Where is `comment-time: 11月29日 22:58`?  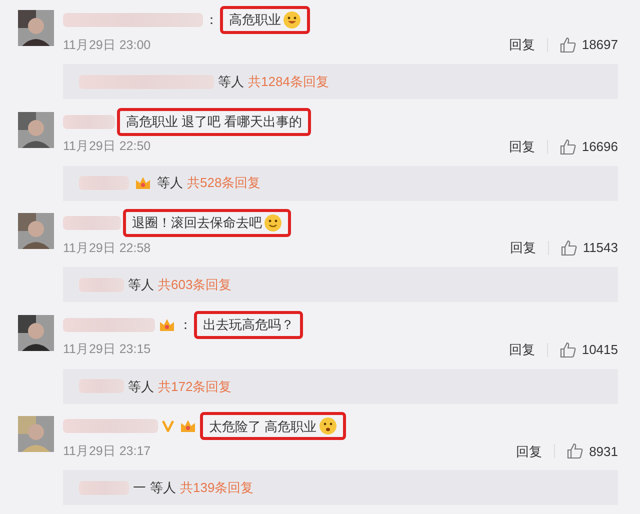 comment-time: 11月29日 22:58 is located at coordinates (107, 248).